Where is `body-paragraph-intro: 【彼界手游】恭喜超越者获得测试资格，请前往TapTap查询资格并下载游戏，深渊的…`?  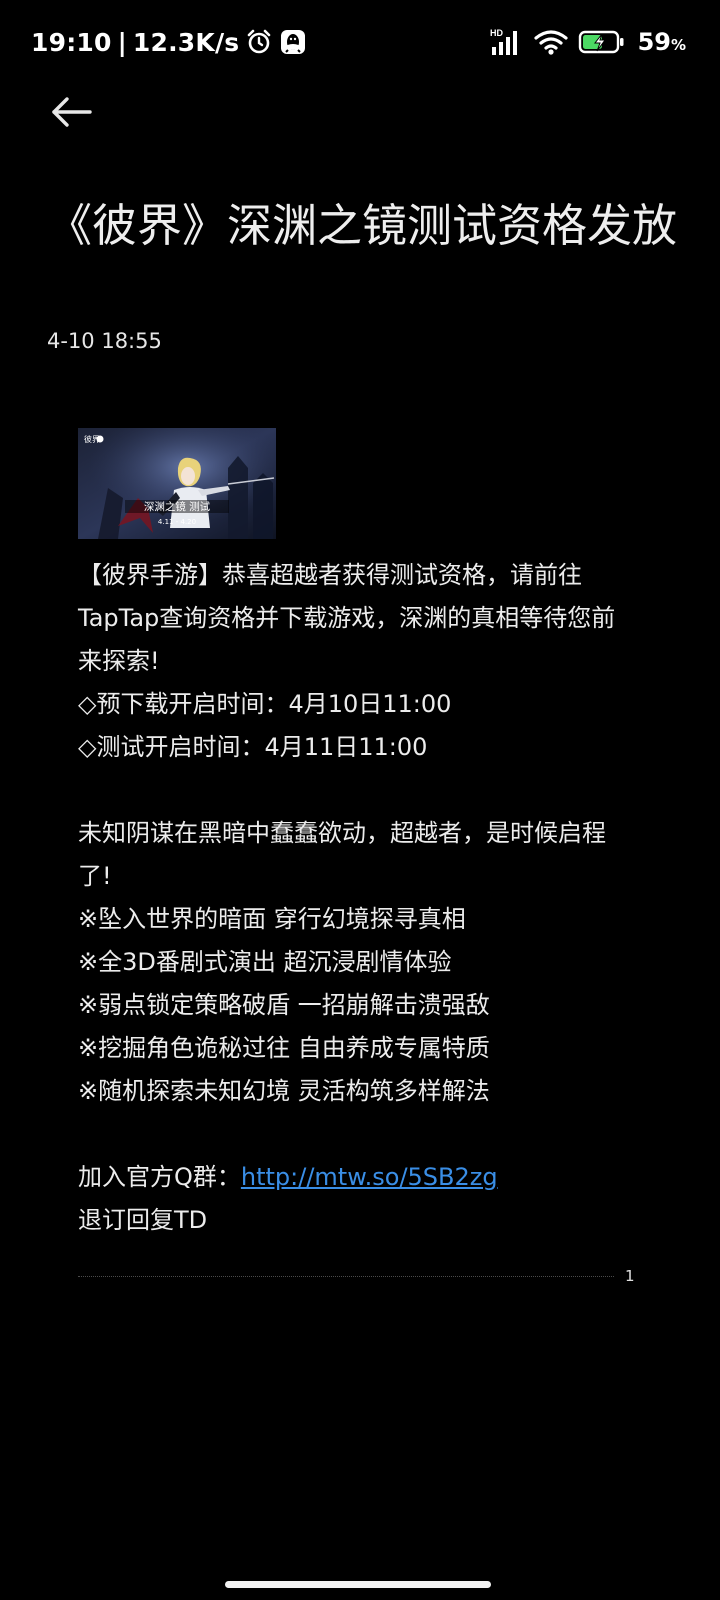
body-paragraph-intro: 【彼界手游】恭喜超越者获得测试资格，请前往TapTap查询资格并下载游戏，深渊的… is located at coordinates (347, 618).